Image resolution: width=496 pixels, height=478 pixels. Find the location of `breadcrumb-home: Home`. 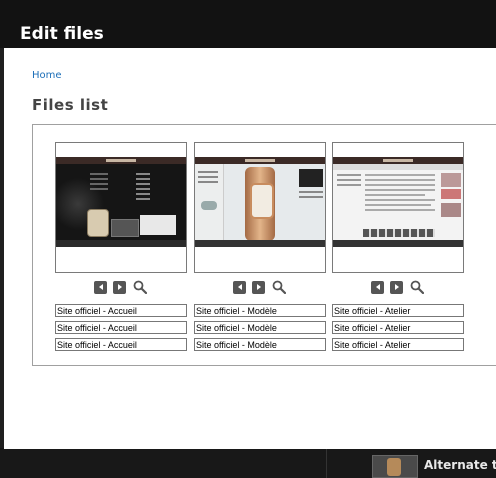

breadcrumb-home: Home is located at coordinates (47, 75).